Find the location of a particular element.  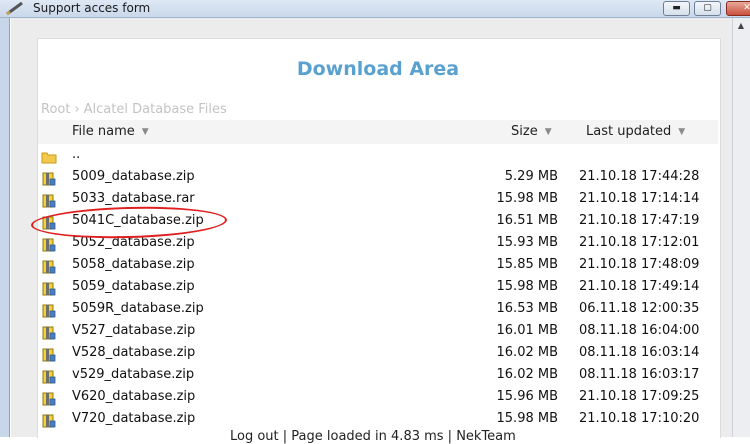

minimize-button: ▬ is located at coordinates (676, 8).